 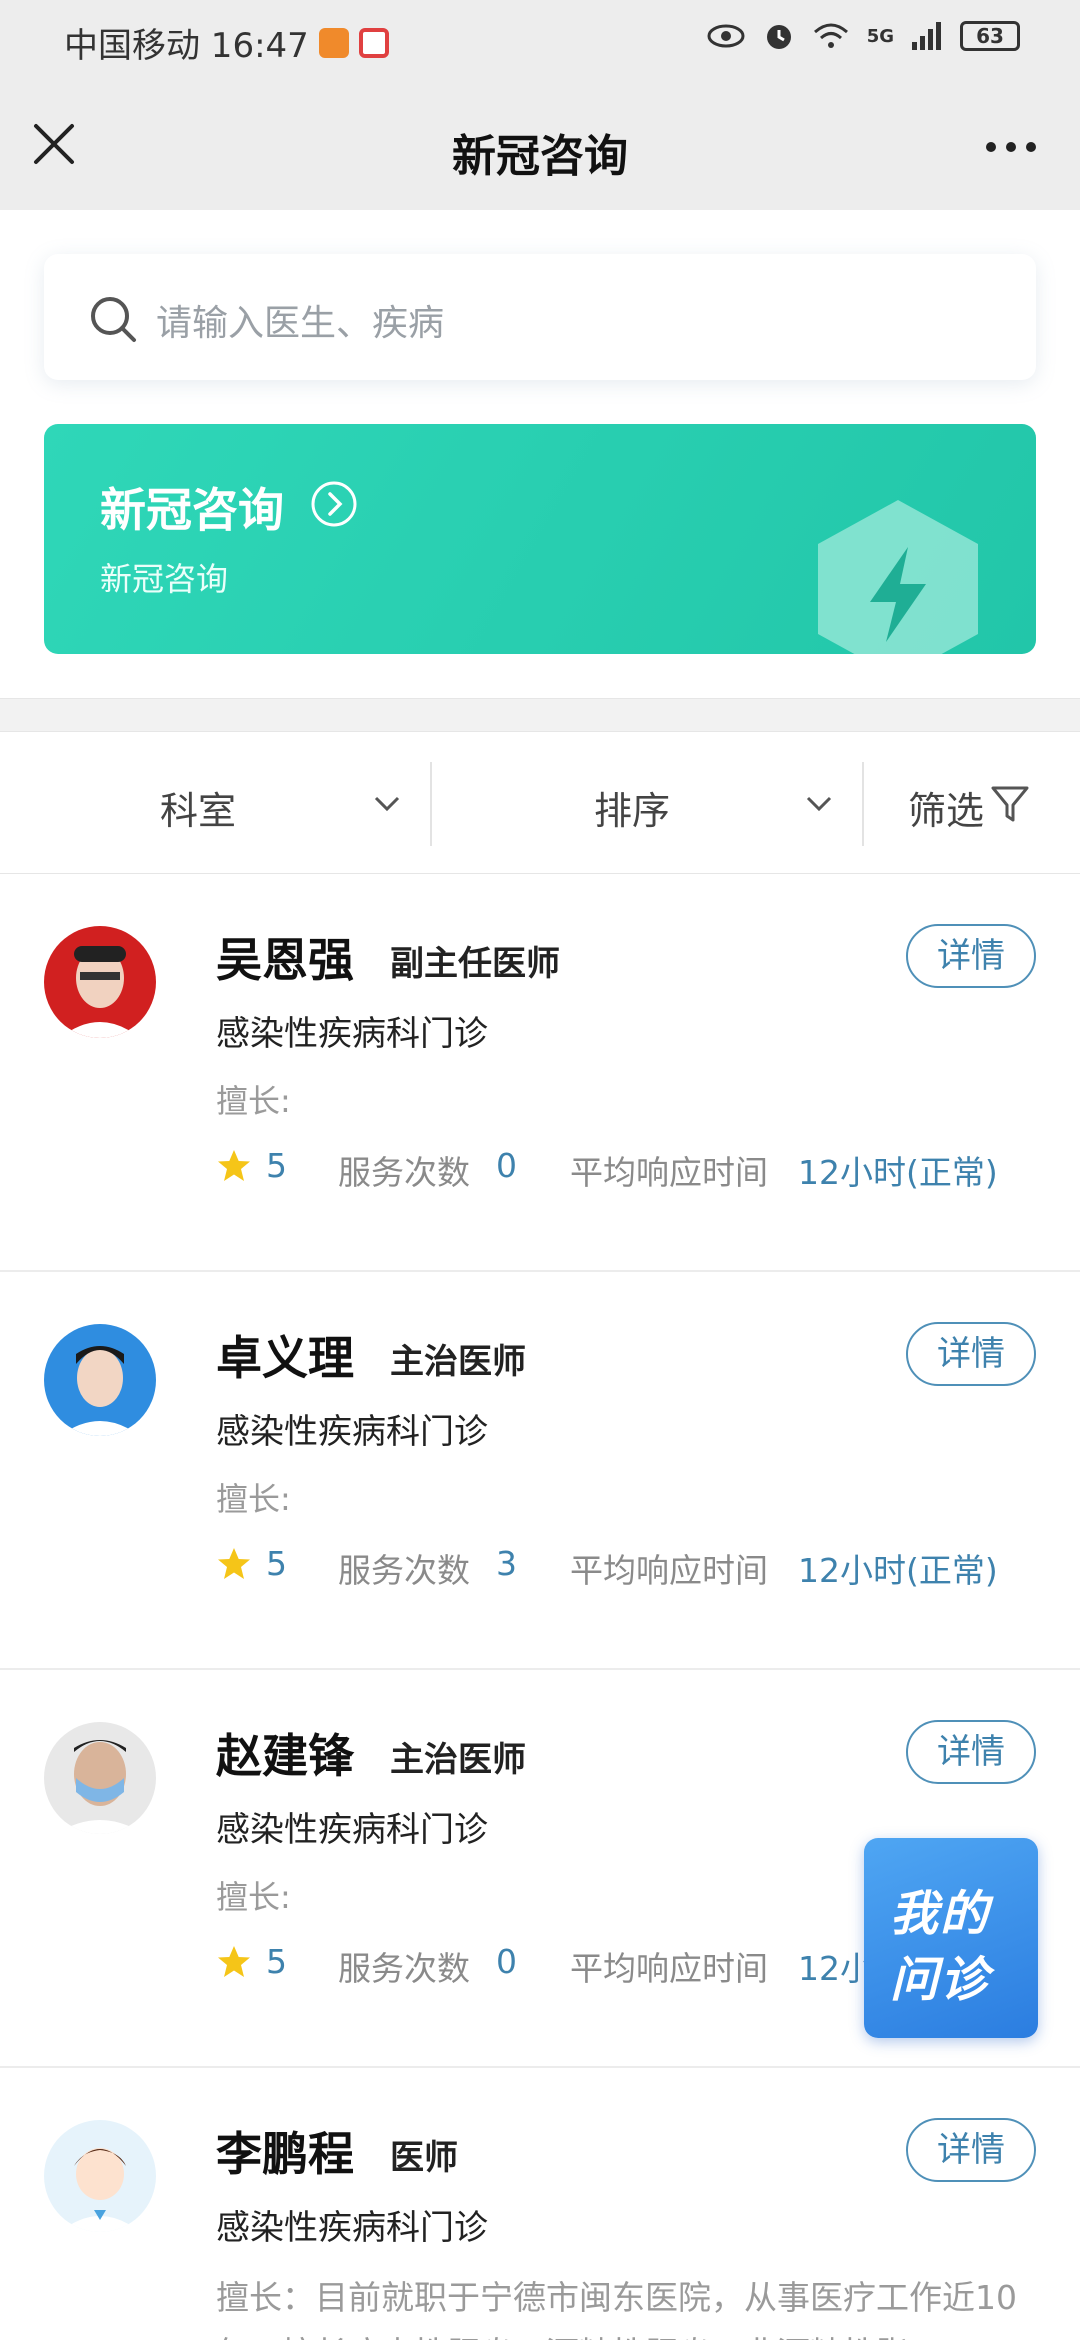 I want to click on carrier-time: 中国移动 16:47, so click(x=186, y=46).